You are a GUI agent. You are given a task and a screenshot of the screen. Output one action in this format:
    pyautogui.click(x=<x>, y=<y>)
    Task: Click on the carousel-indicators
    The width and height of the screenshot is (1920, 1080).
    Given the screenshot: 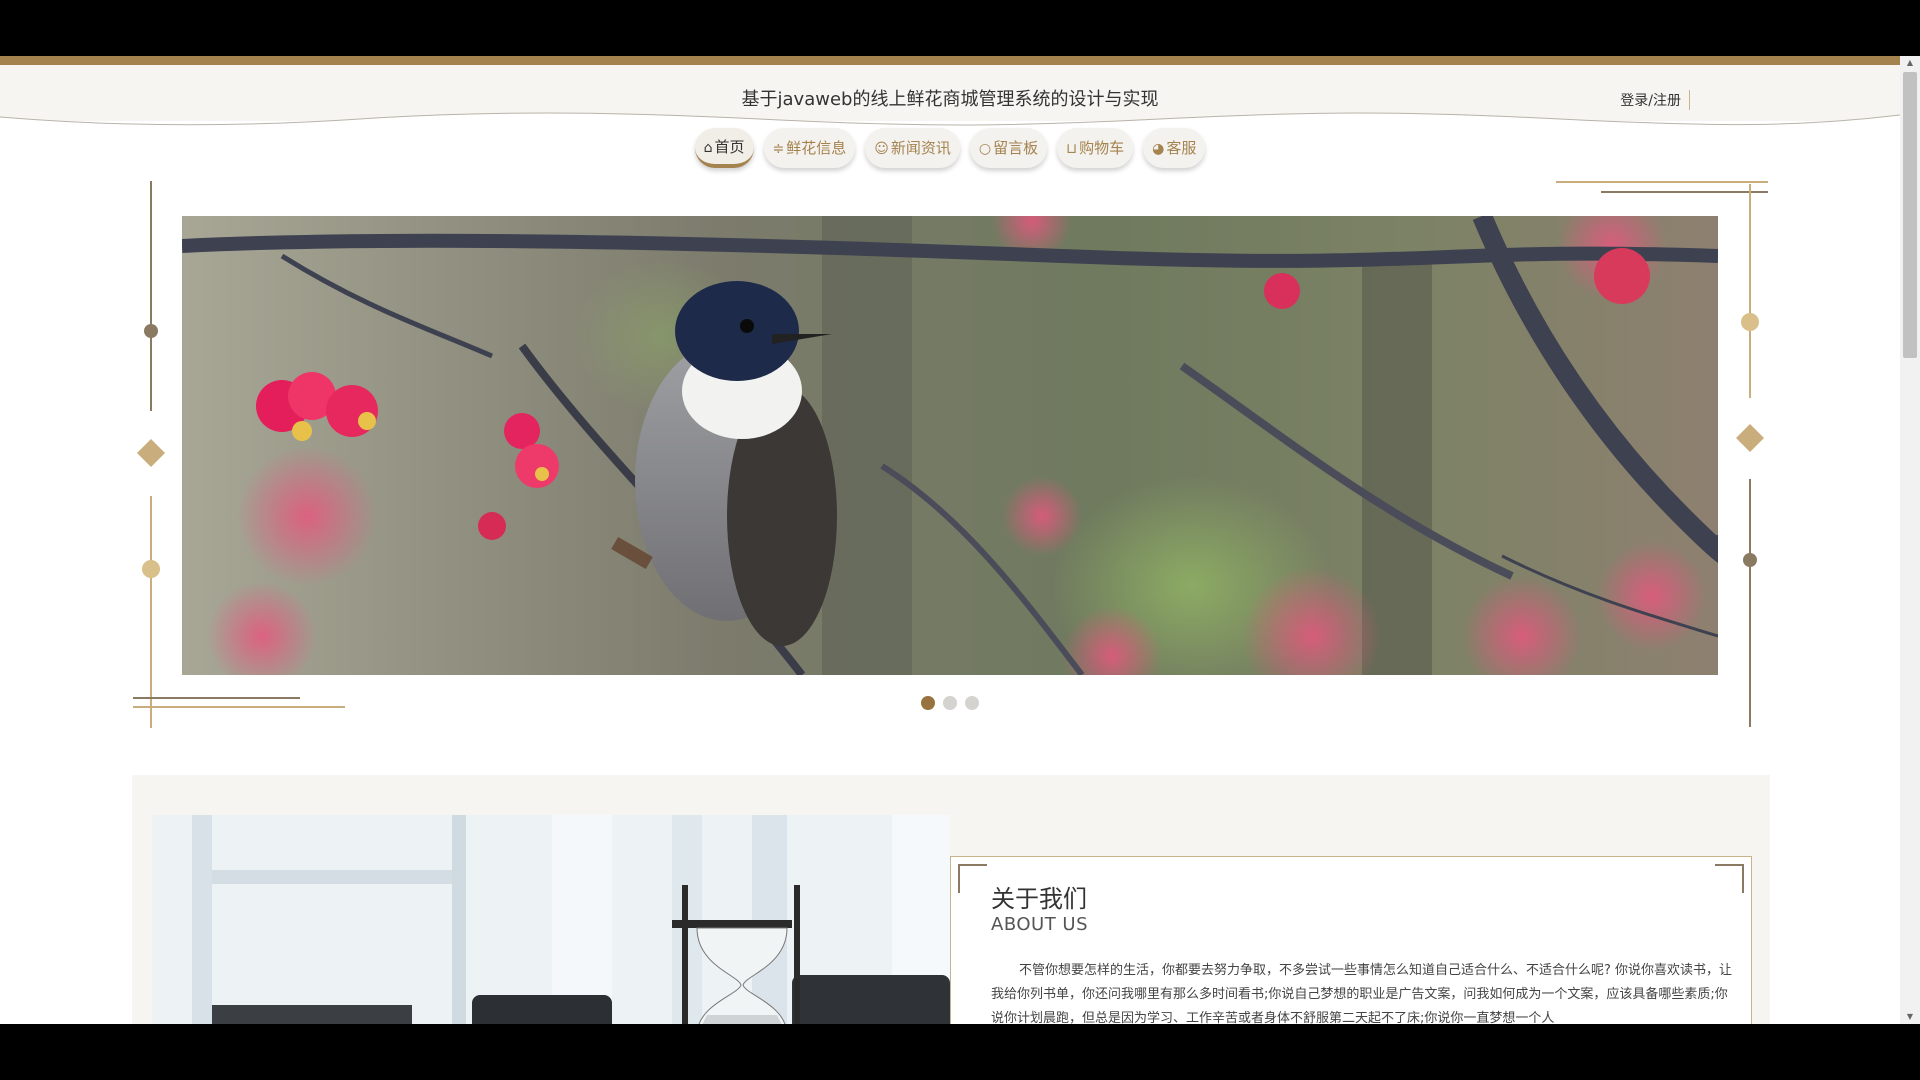 What is the action you would take?
    pyautogui.click(x=950, y=703)
    